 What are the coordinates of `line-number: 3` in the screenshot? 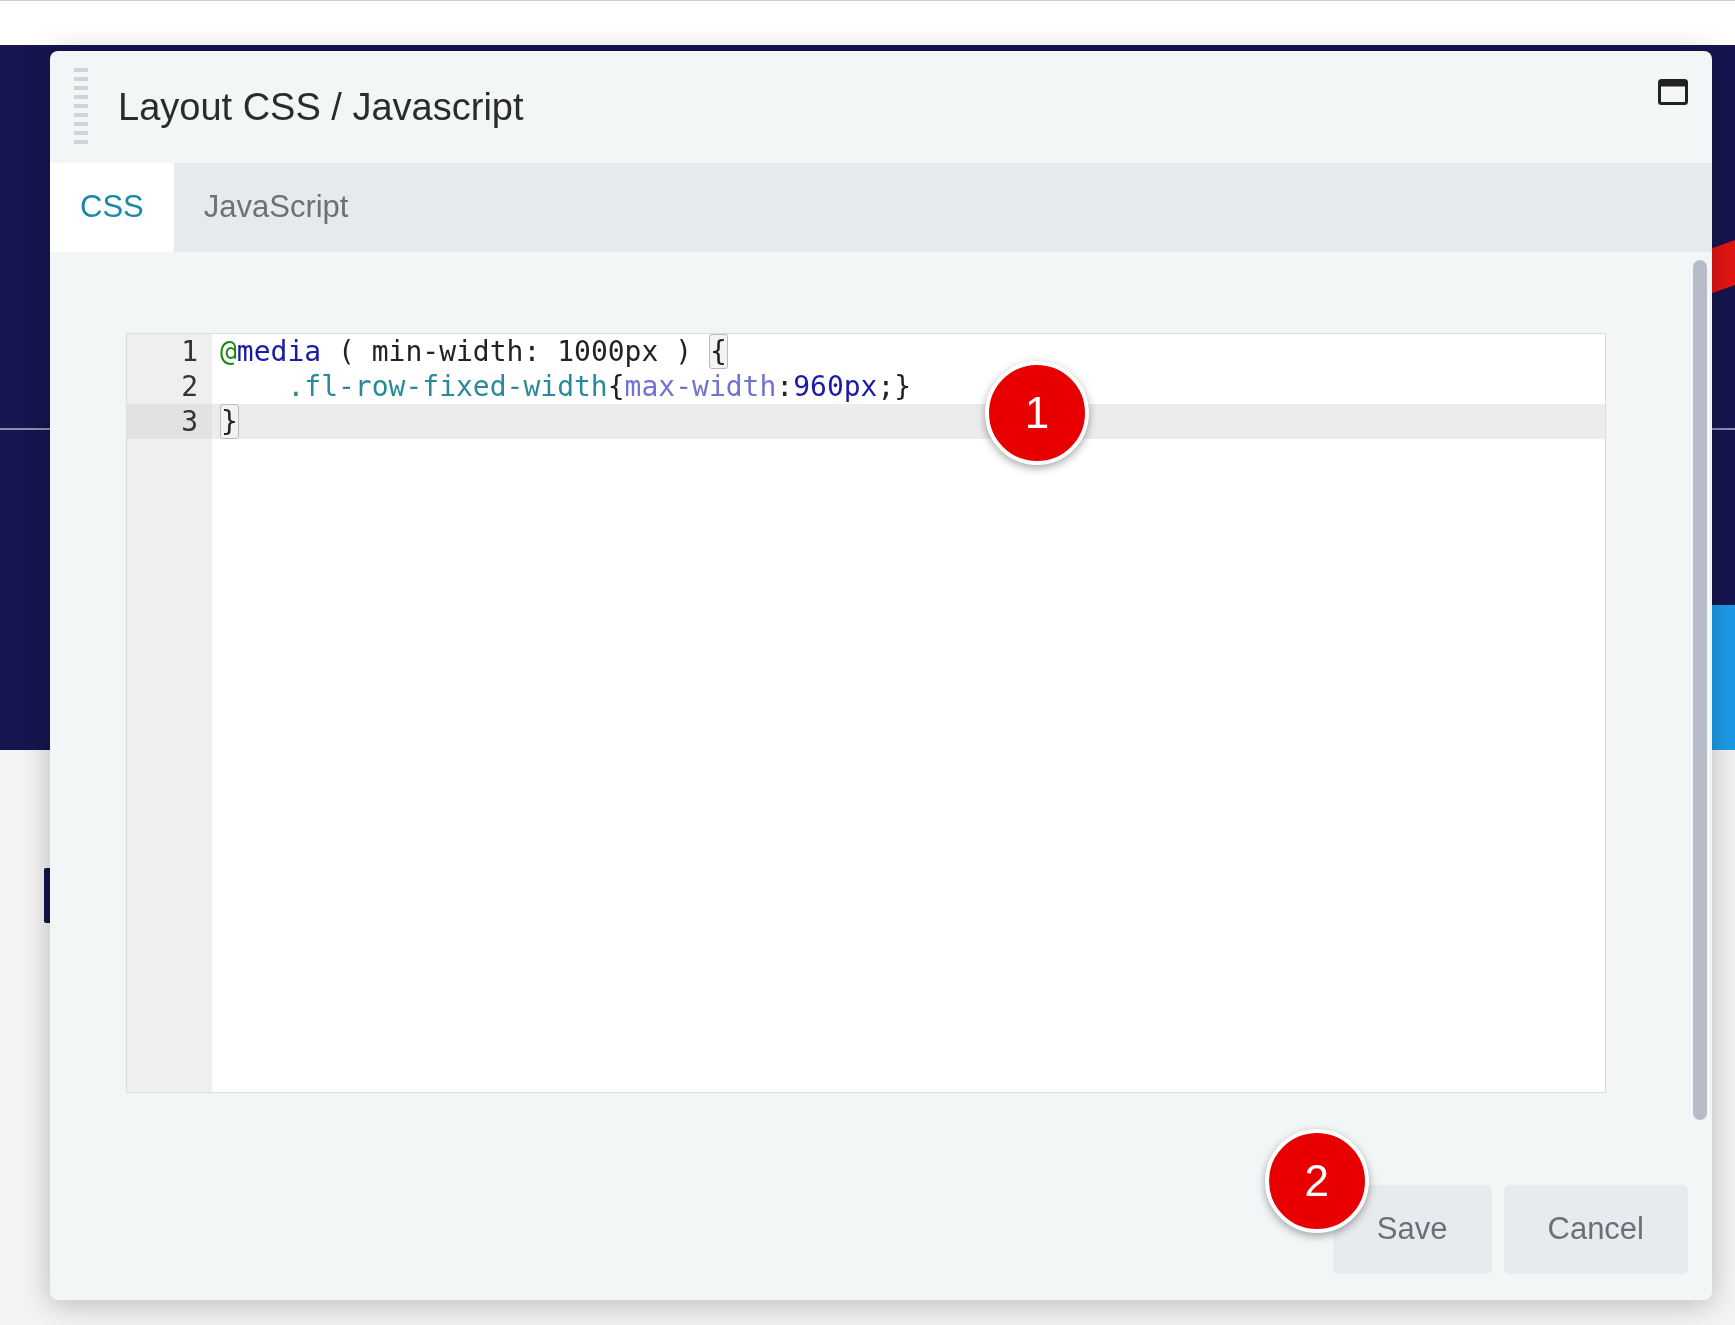 It's located at (169, 421).